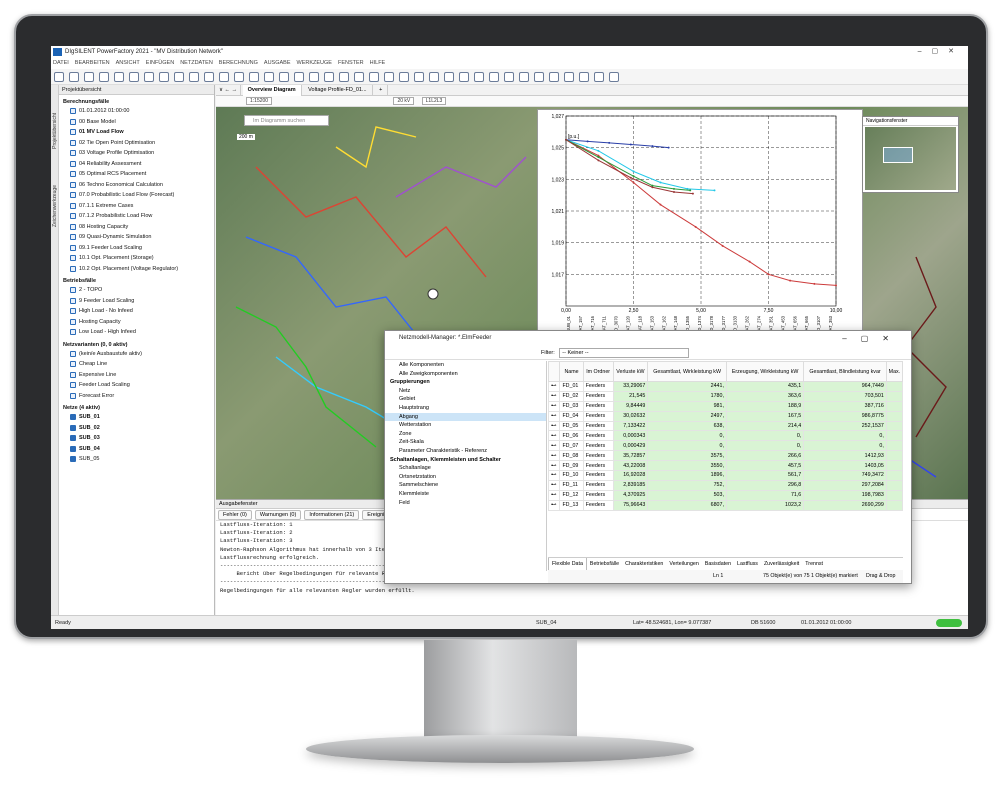 Image resolution: width=1000 pixels, height=789 pixels. Describe the element at coordinates (725, 406) in the screenshot. I see `table-row: ⊷ FD_03 Feeders 9,84449 981, 188,9 387,716` at that location.